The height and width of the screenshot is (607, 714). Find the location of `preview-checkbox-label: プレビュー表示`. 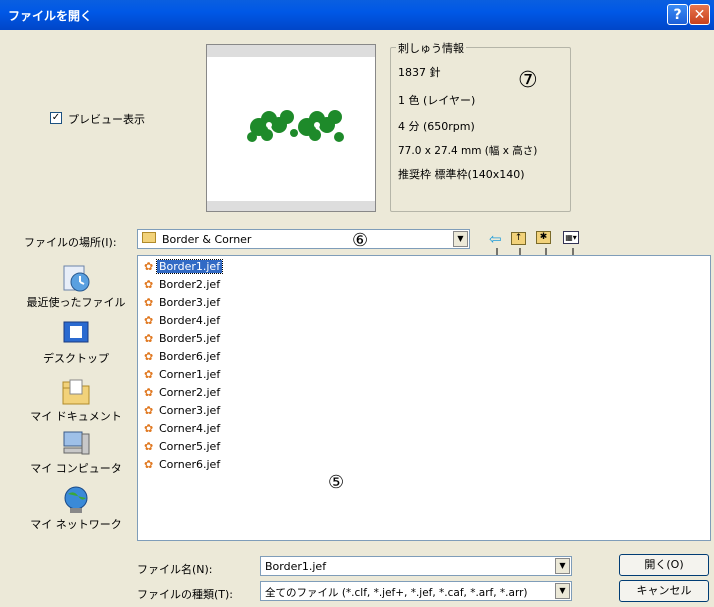

preview-checkbox-label: プレビュー表示 is located at coordinates (106, 119).